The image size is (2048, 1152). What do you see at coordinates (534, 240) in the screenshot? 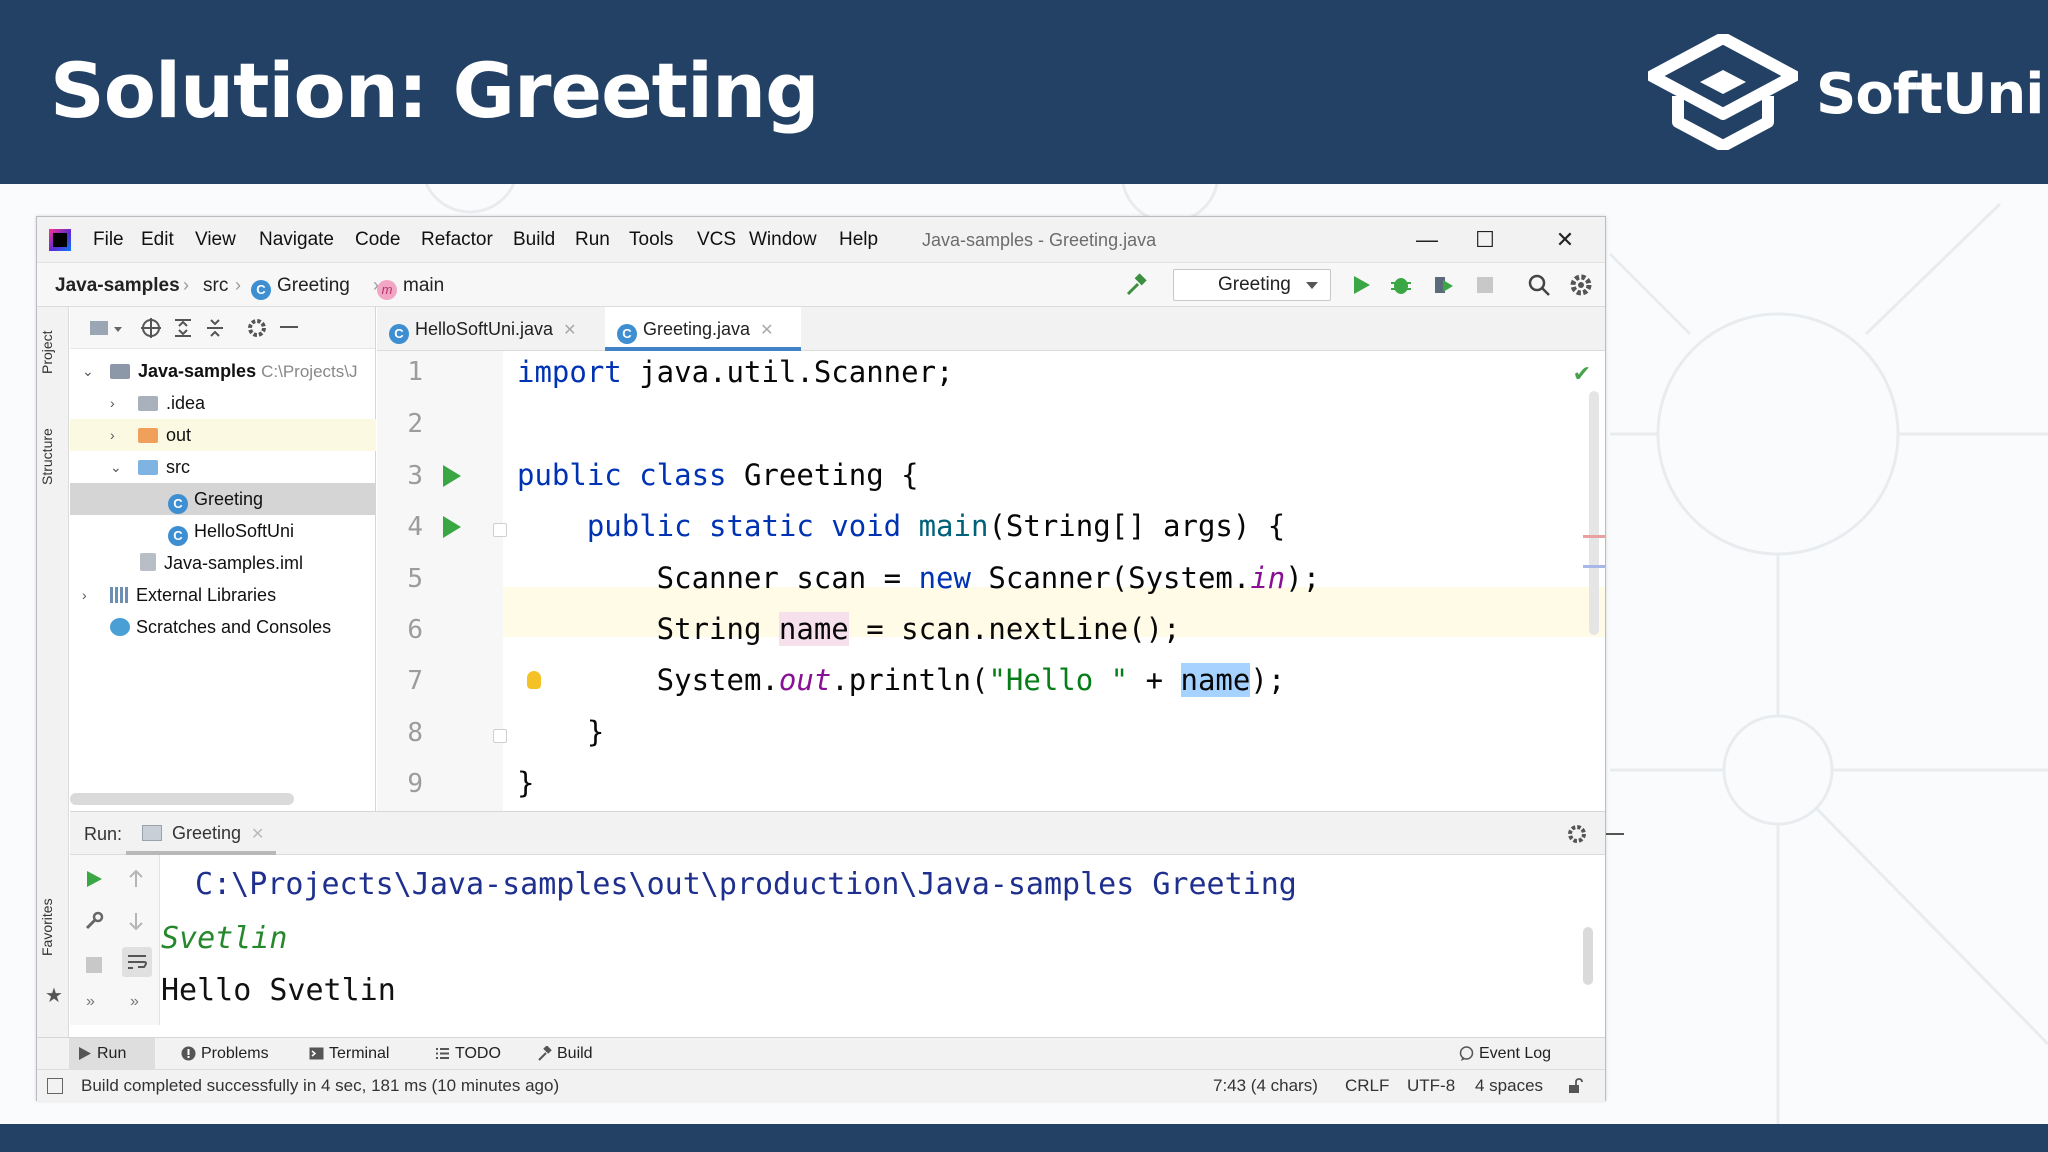
I see `menu-build: Build` at bounding box center [534, 240].